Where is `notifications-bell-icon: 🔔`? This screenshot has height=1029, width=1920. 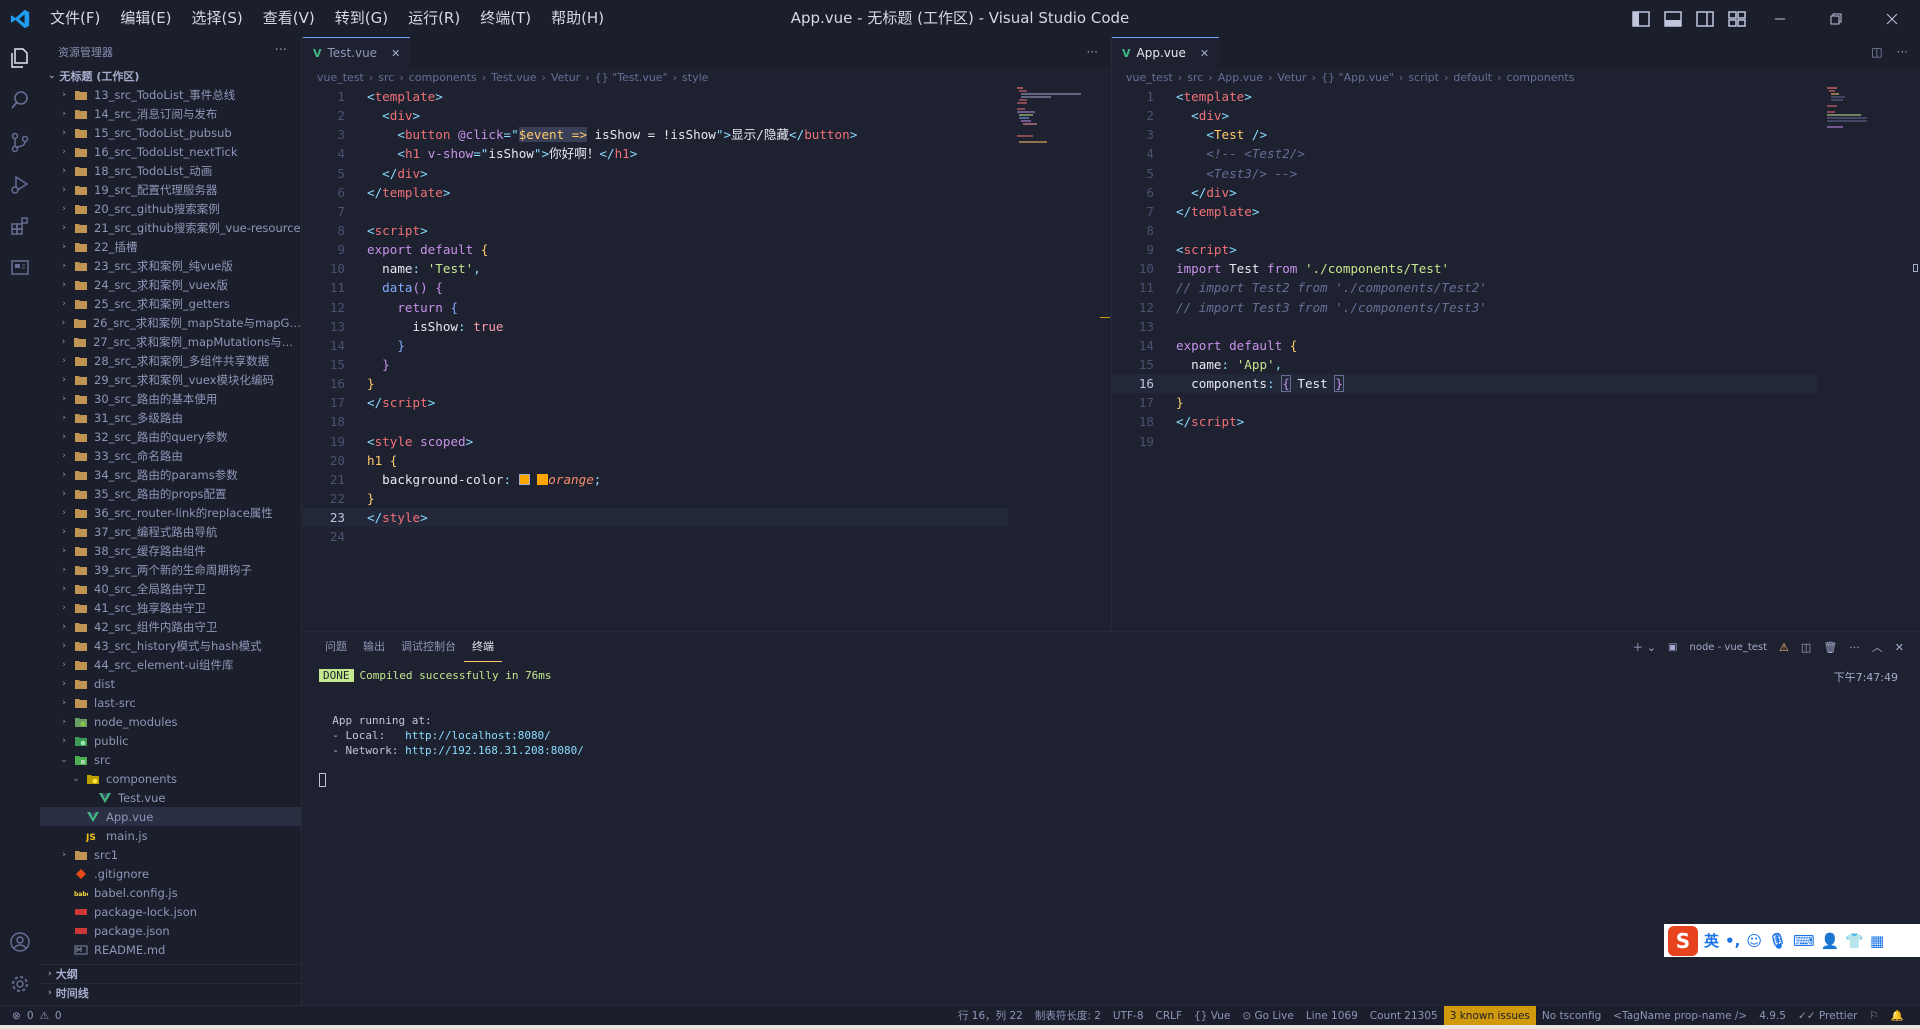
notifications-bell-icon: 🔔 is located at coordinates (1897, 1016).